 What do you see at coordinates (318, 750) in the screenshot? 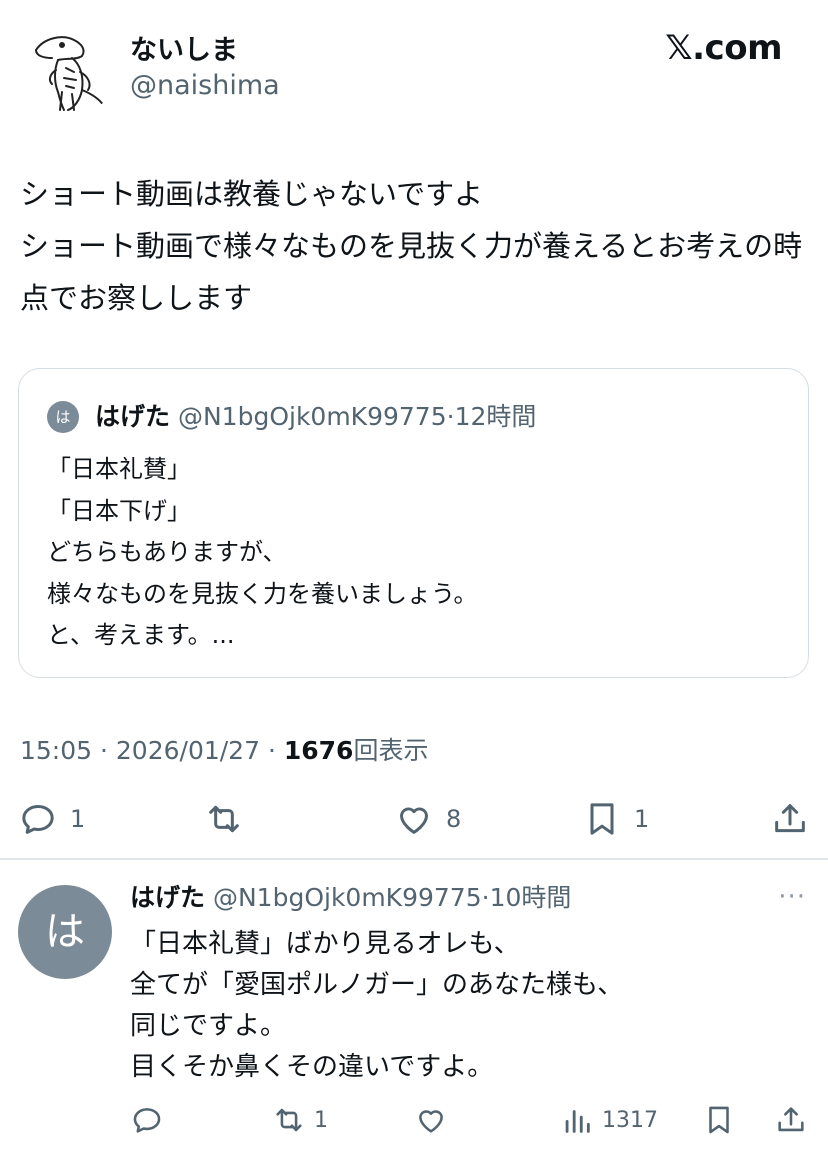
I see `view-count: 1676` at bounding box center [318, 750].